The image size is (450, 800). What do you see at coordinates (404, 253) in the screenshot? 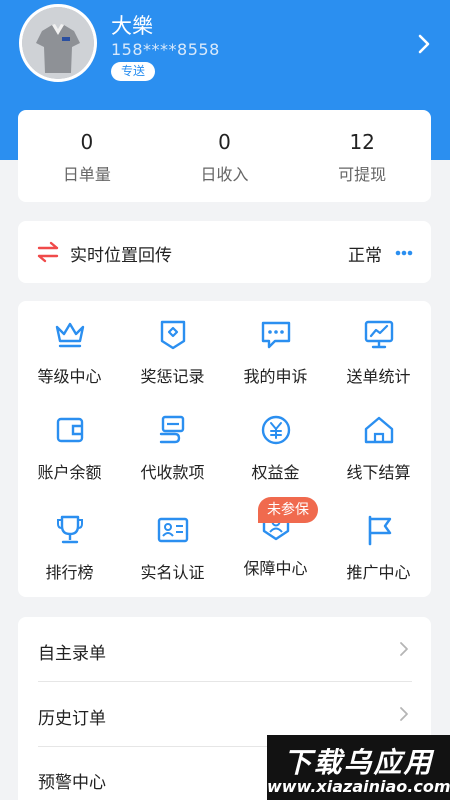
I see `more-dots-icon` at bounding box center [404, 253].